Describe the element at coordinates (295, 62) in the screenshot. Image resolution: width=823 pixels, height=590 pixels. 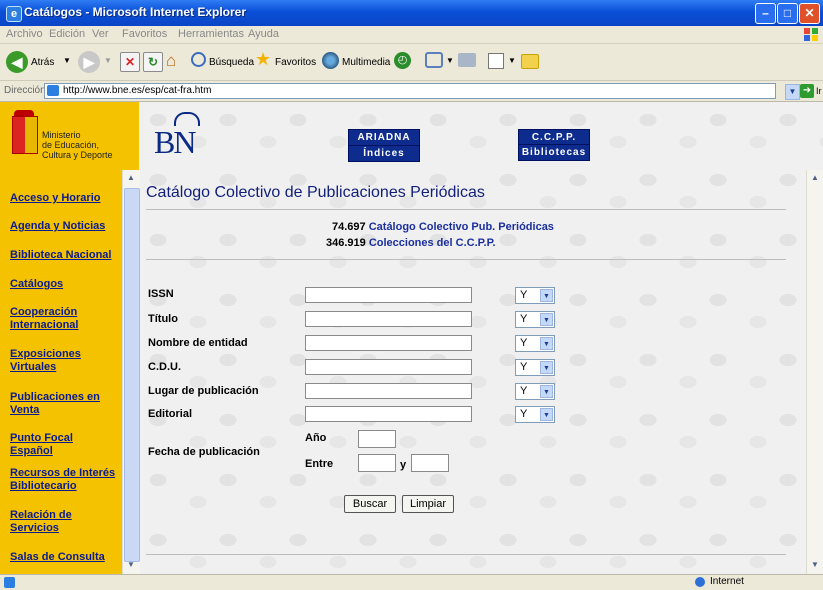
I see `favorites-label: Favoritos` at that location.